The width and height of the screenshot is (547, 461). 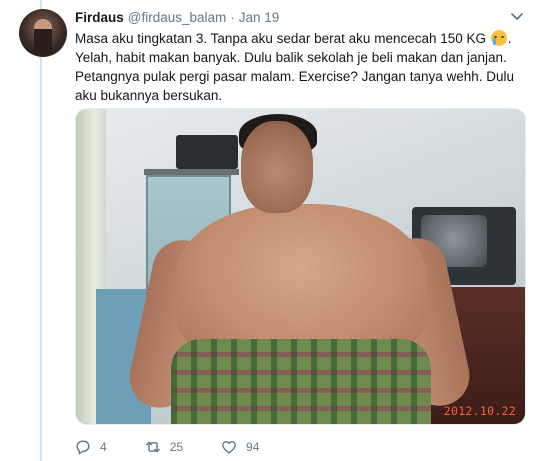 I want to click on retweet-count: 25, so click(x=176, y=447).